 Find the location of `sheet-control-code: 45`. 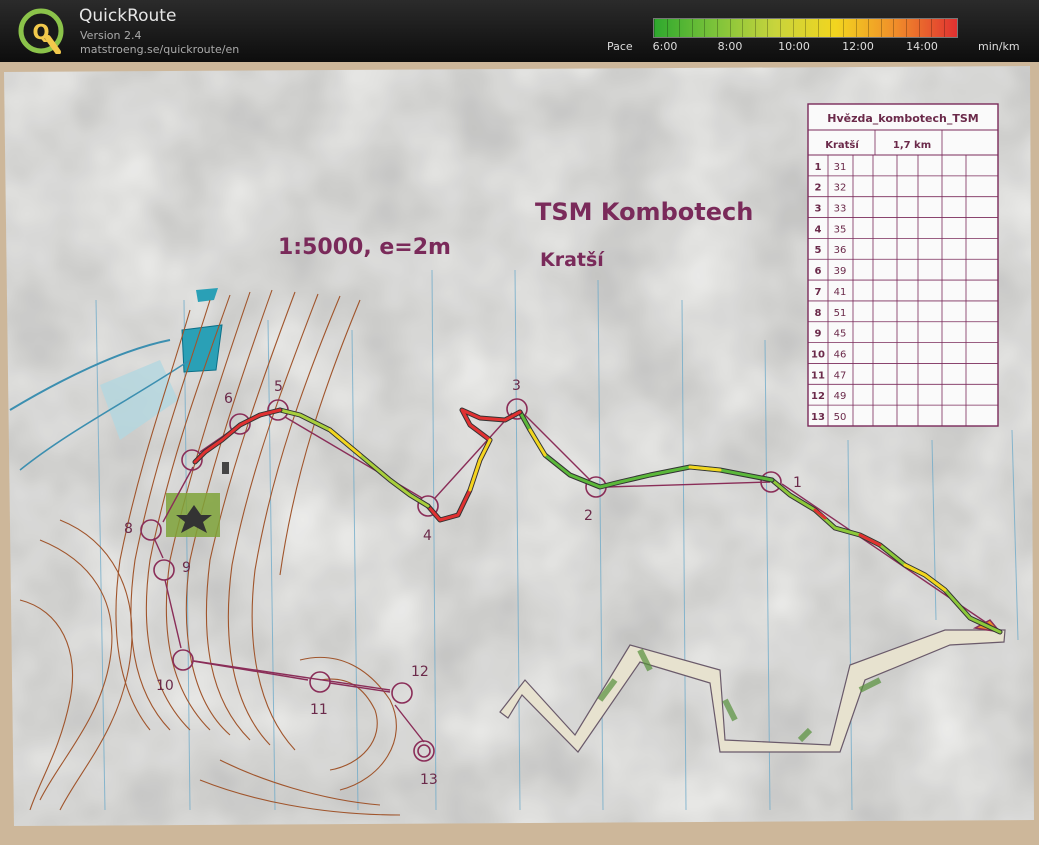

sheet-control-code: 45 is located at coordinates (840, 334).